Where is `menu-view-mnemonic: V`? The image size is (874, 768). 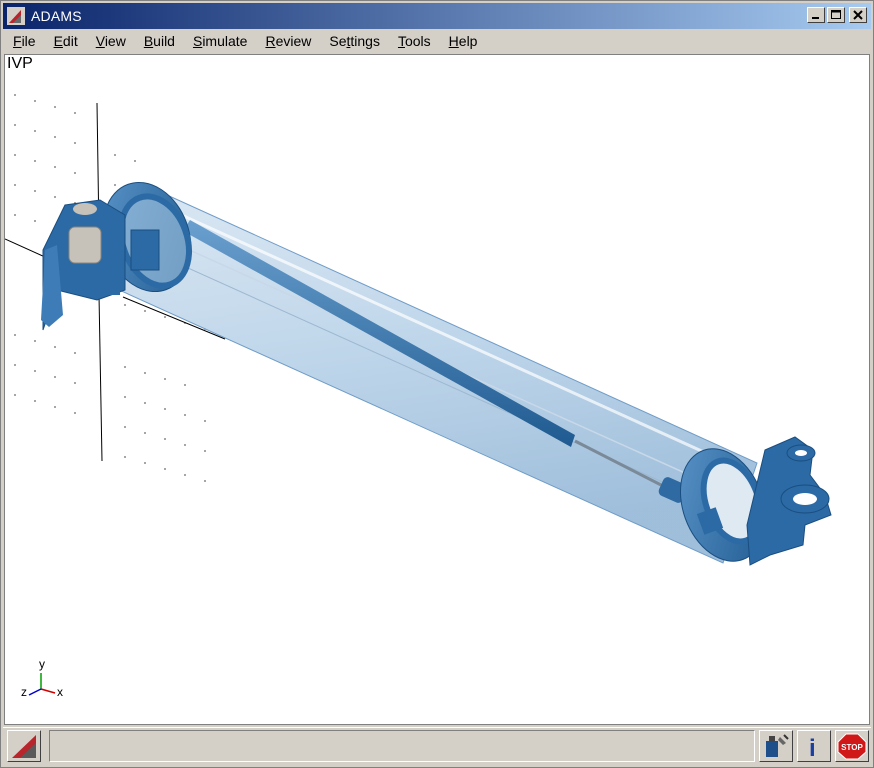 menu-view-mnemonic: V is located at coordinates (100, 41).